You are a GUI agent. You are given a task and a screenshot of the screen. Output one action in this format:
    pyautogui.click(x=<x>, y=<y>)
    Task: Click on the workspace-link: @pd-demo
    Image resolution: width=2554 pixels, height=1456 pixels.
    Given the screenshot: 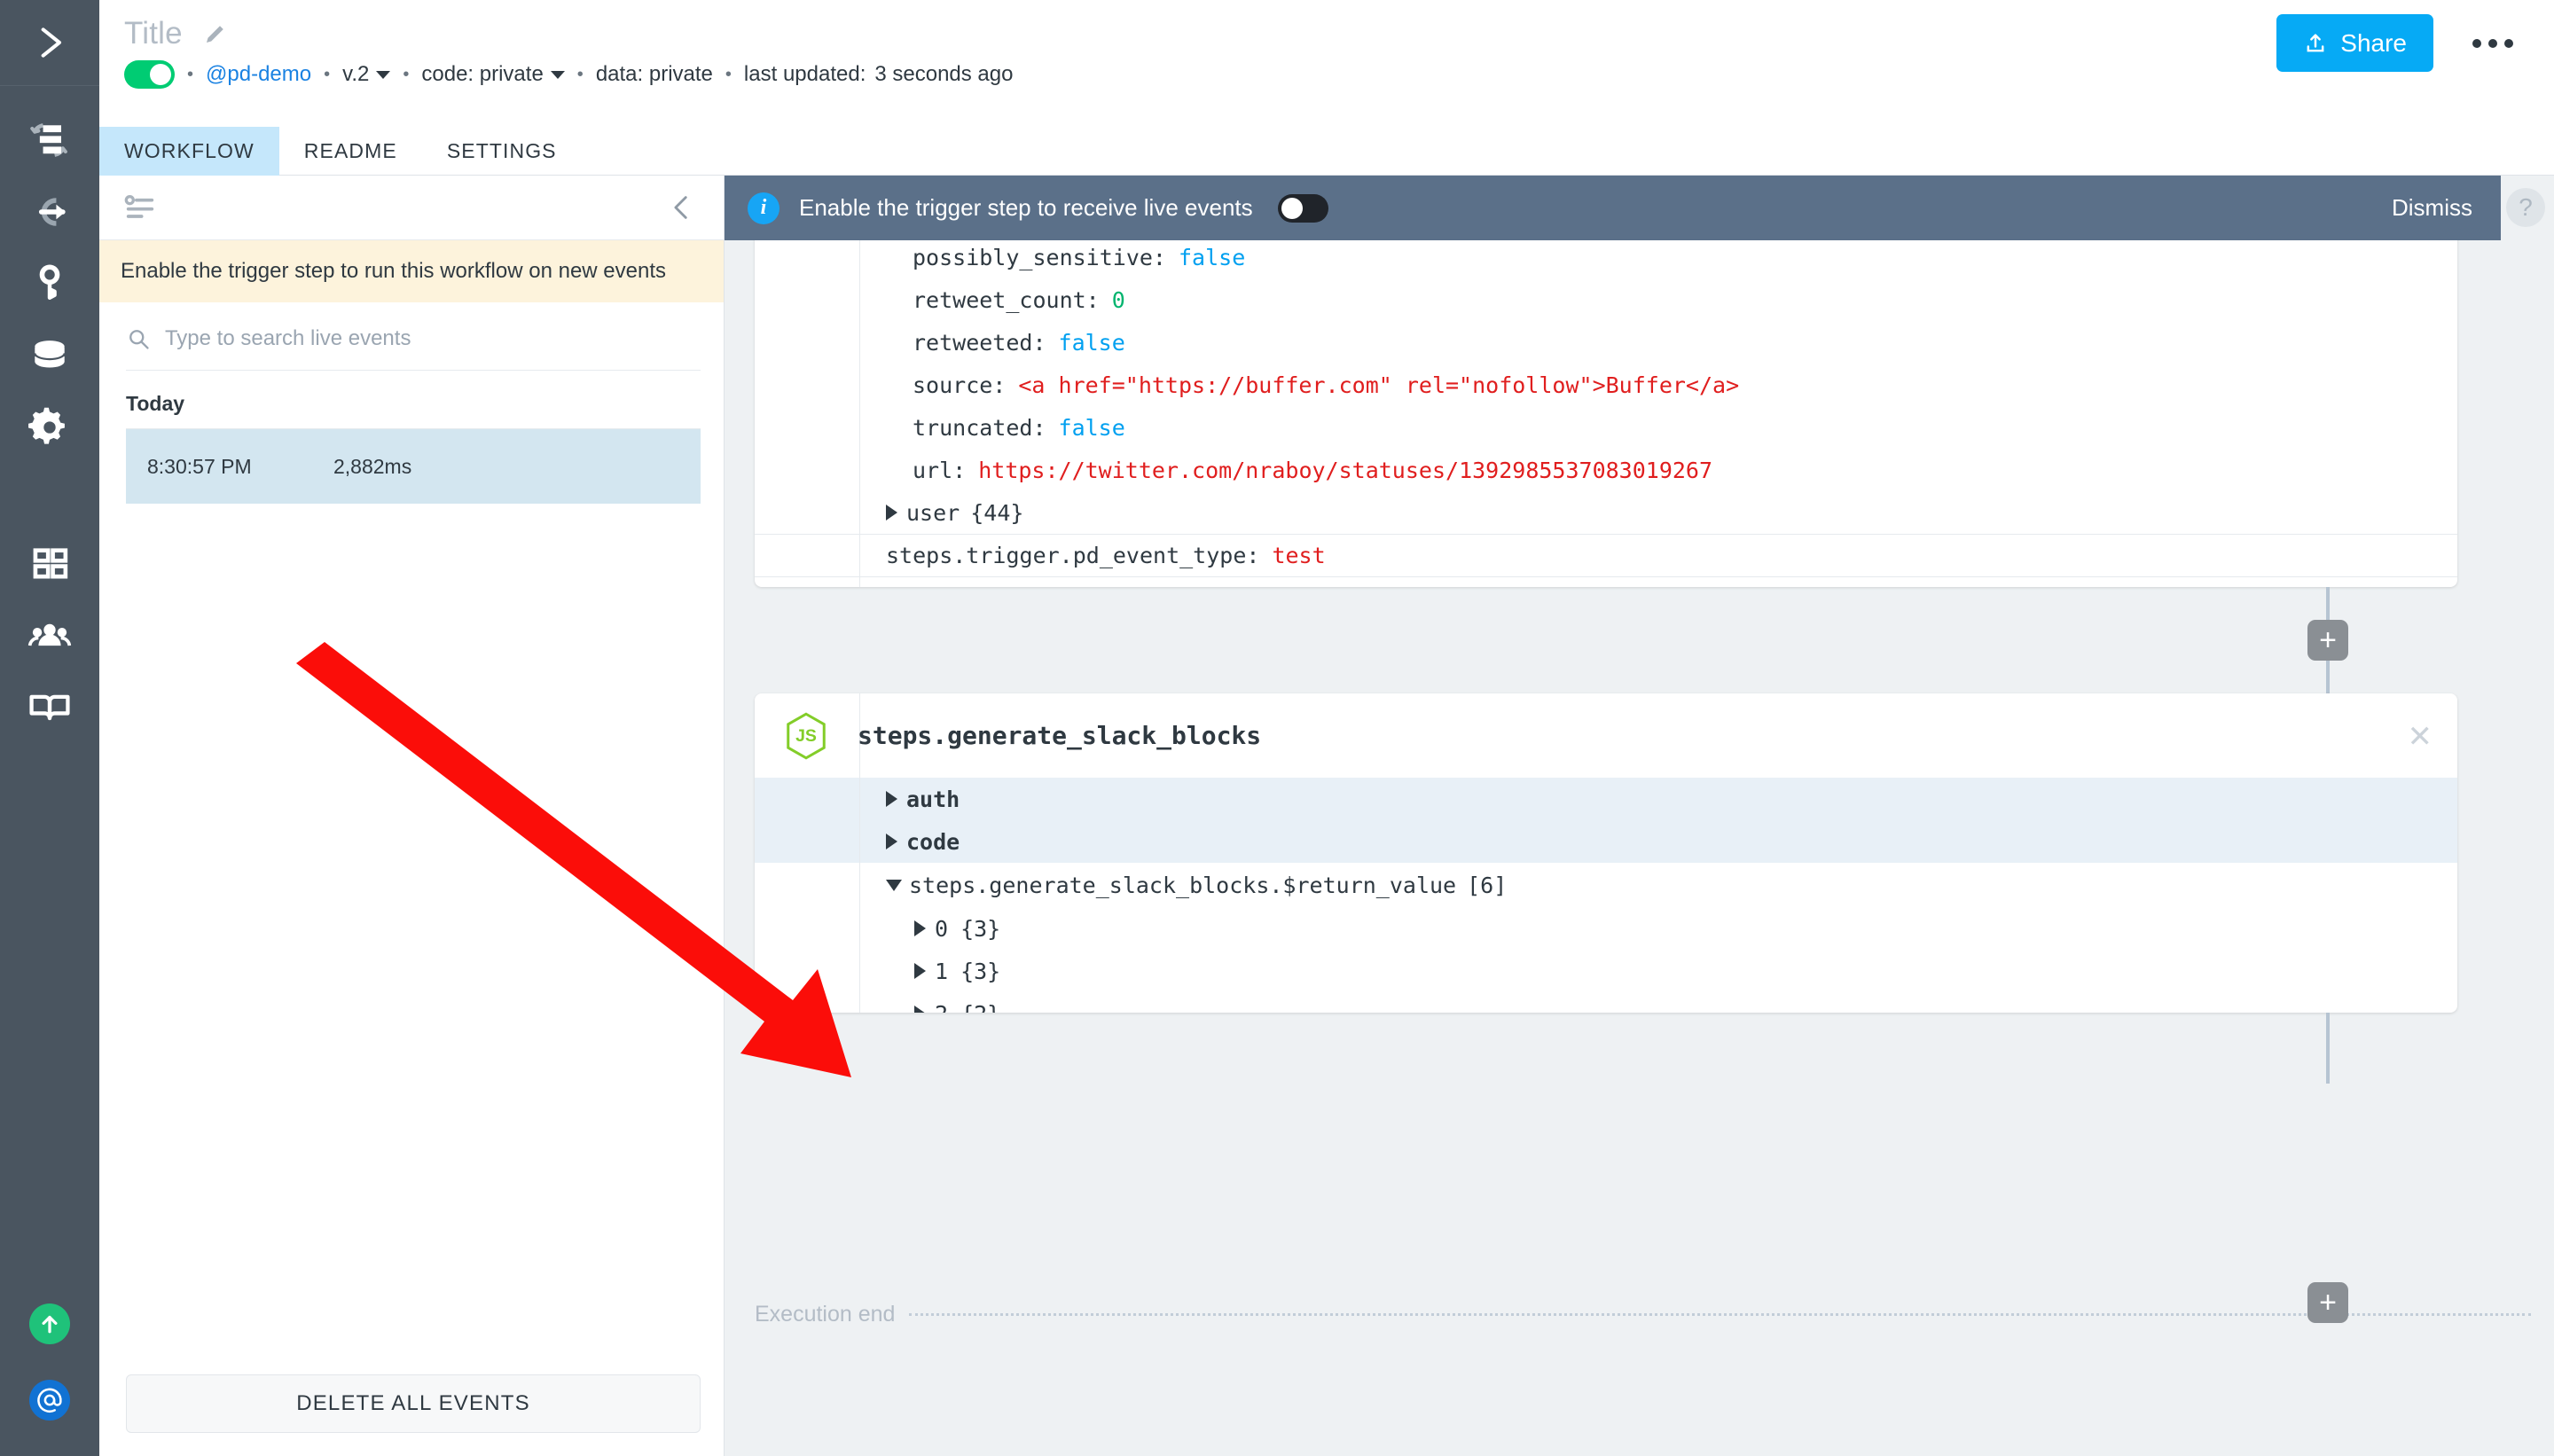 What is the action you would take?
    pyautogui.click(x=258, y=74)
    